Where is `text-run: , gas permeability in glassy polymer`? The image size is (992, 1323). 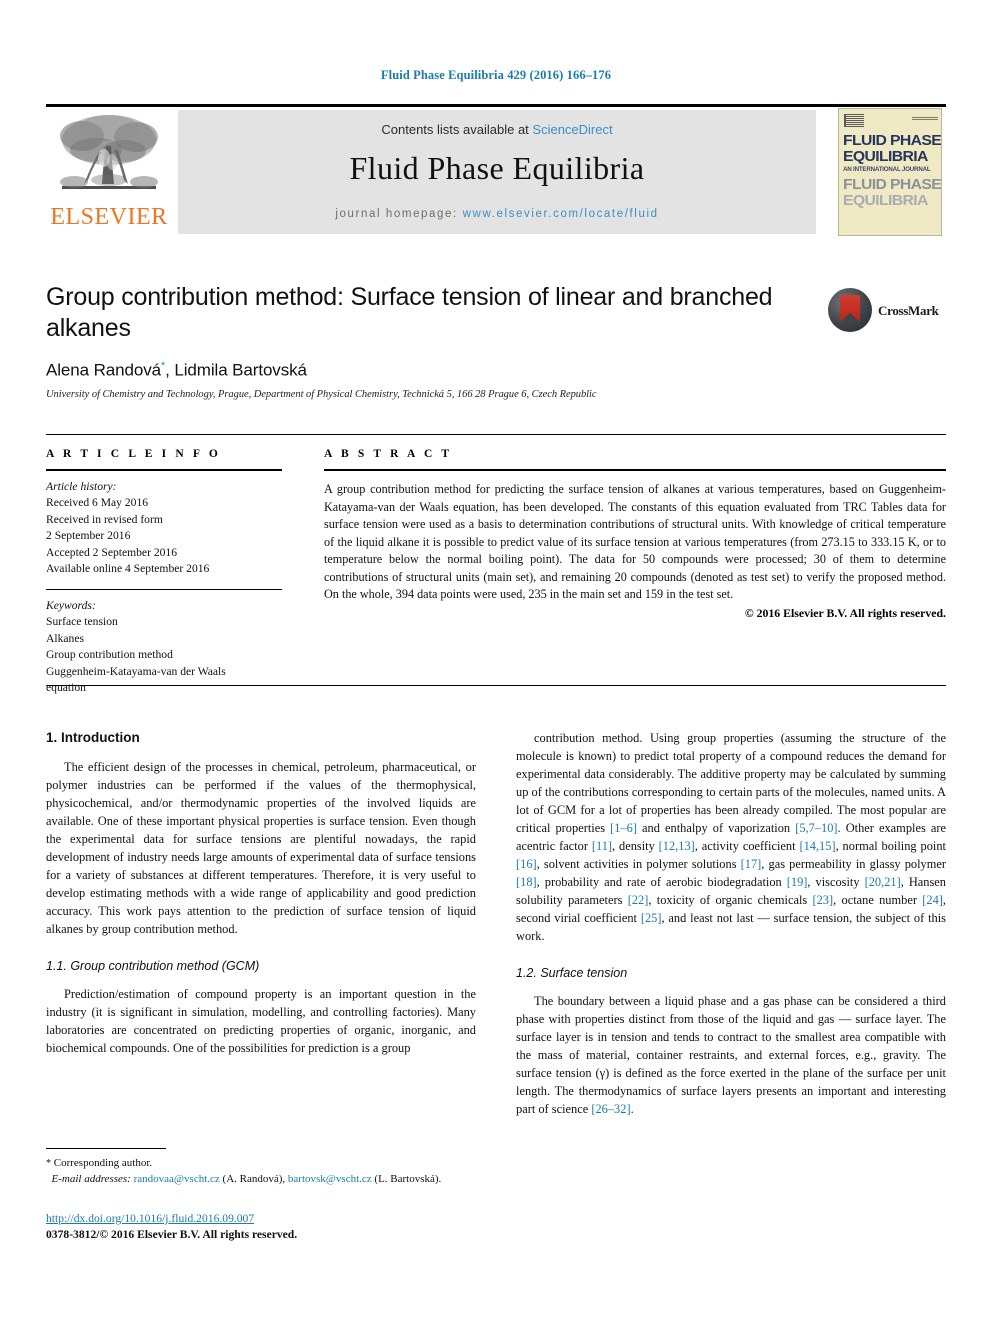
text-run: , gas permeability in glassy polymer is located at coordinates (853, 863).